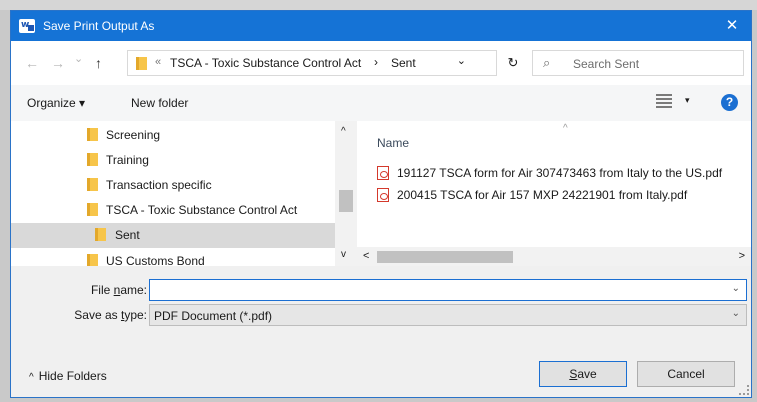 Image resolution: width=757 pixels, height=402 pixels. Describe the element at coordinates (72, 376) in the screenshot. I see `hide-folders-label: Hide Folders` at that location.